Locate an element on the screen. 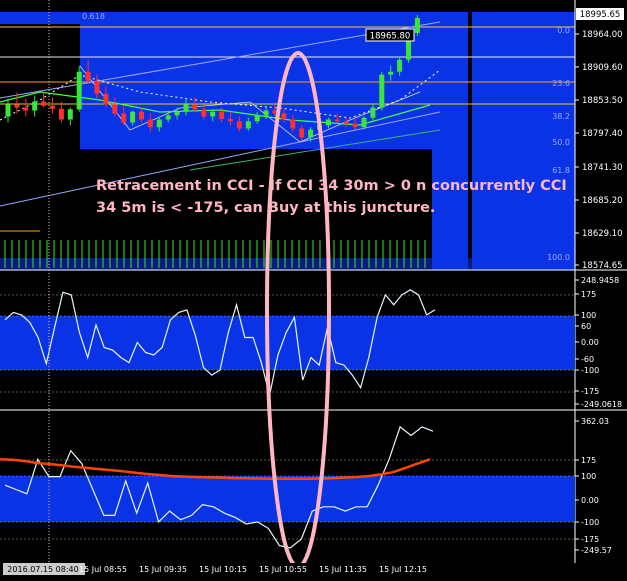  cci30-tick-label: 248.9458 is located at coordinates (600, 280).